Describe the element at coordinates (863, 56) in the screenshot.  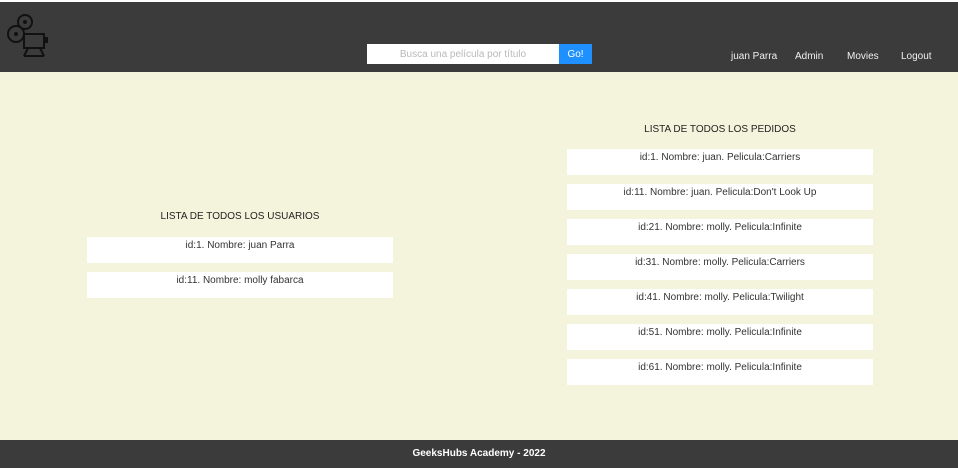
I see `nav-movies: Movies` at that location.